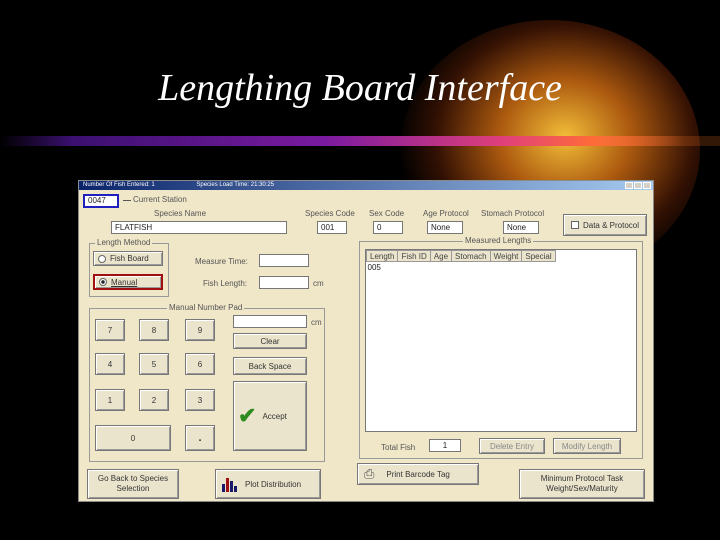 The width and height of the screenshot is (720, 540). Describe the element at coordinates (498, 240) in the screenshot. I see `measured-lengths-label: Measured Lengths` at that location.